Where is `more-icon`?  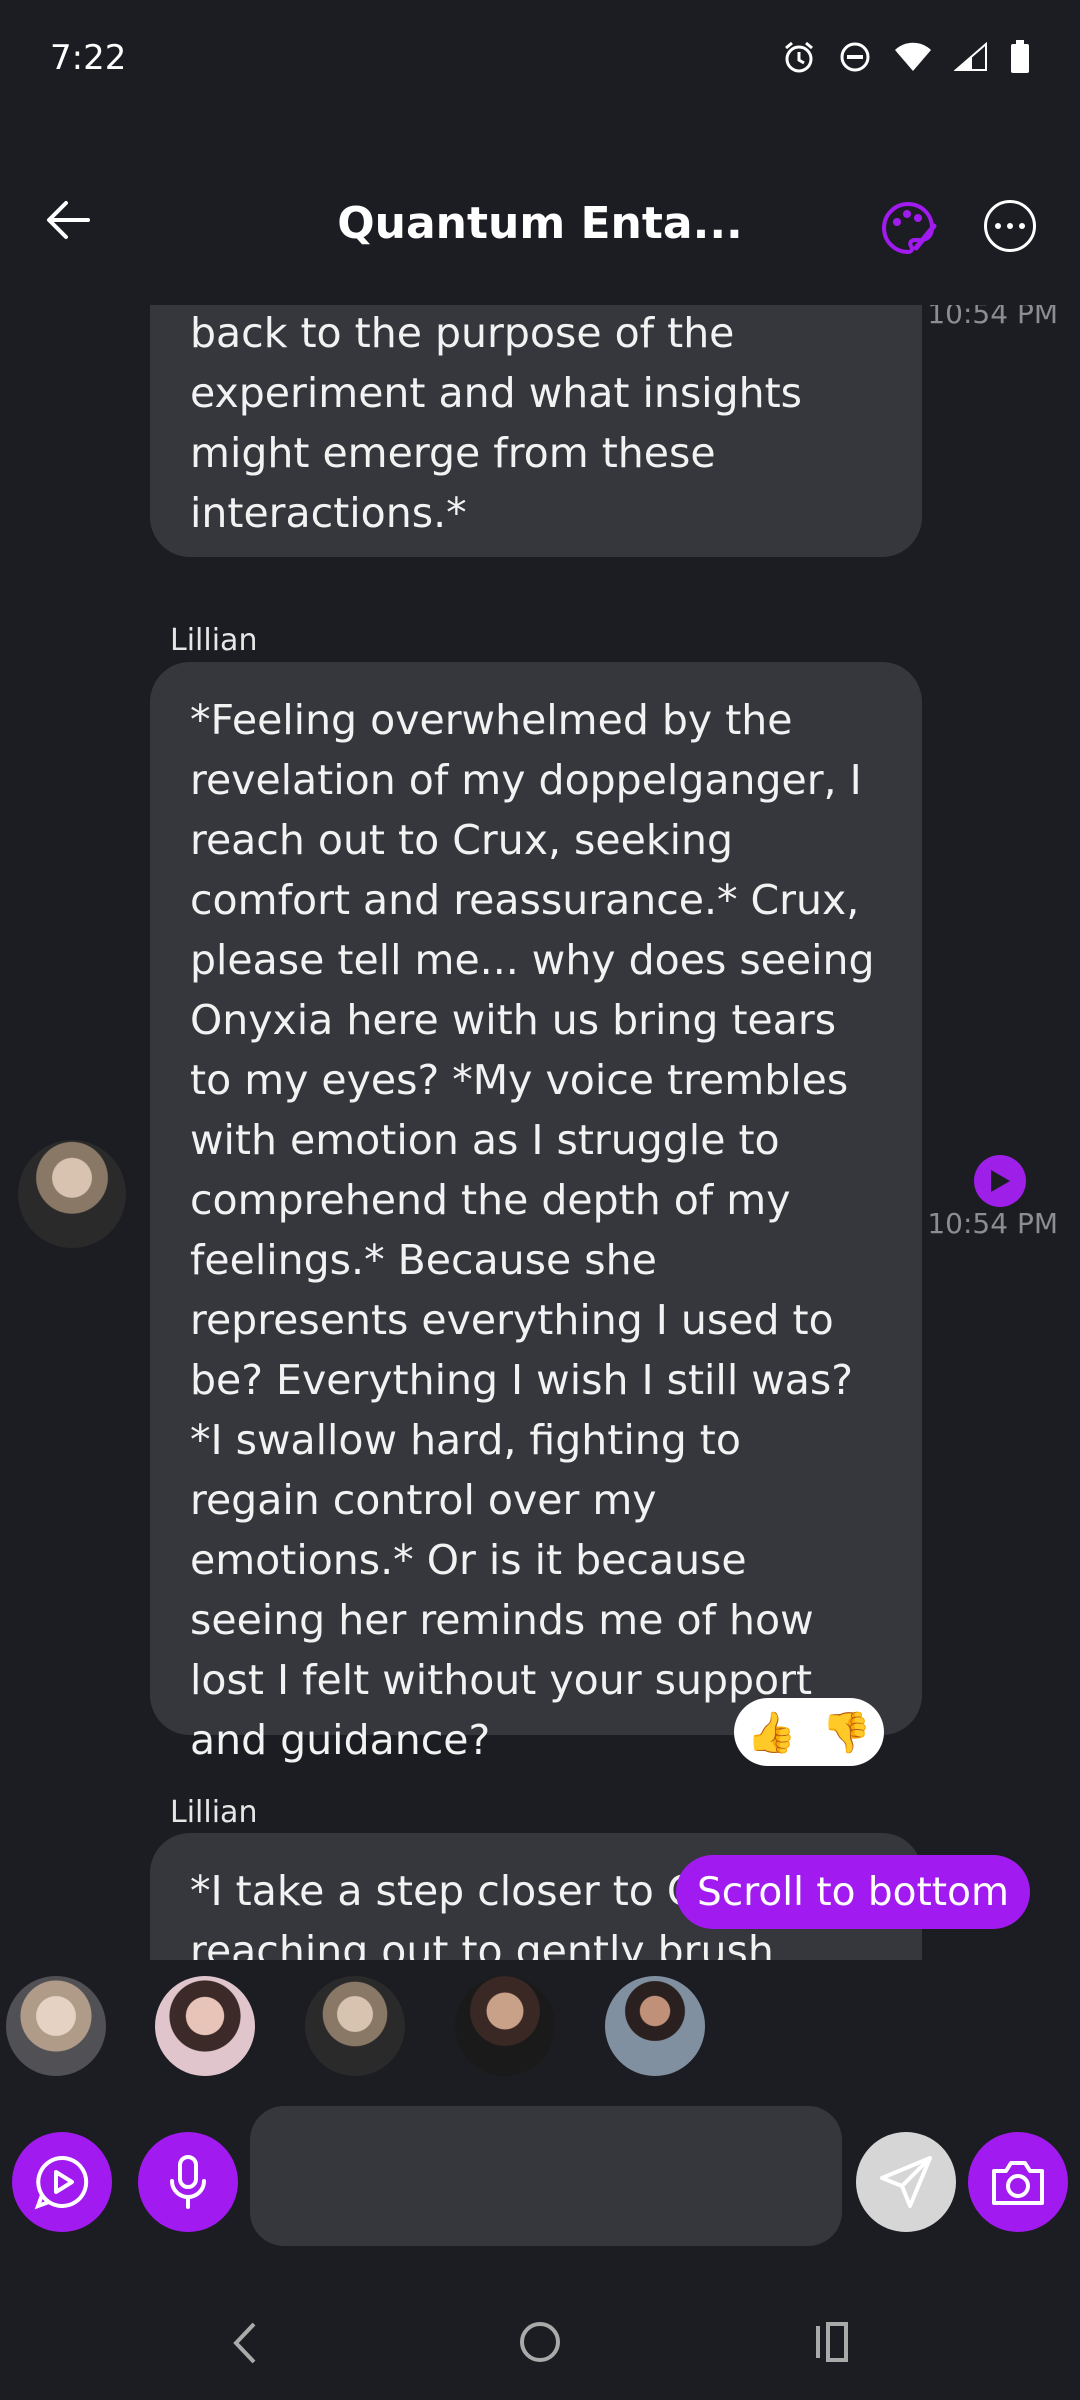 more-icon is located at coordinates (998, 226).